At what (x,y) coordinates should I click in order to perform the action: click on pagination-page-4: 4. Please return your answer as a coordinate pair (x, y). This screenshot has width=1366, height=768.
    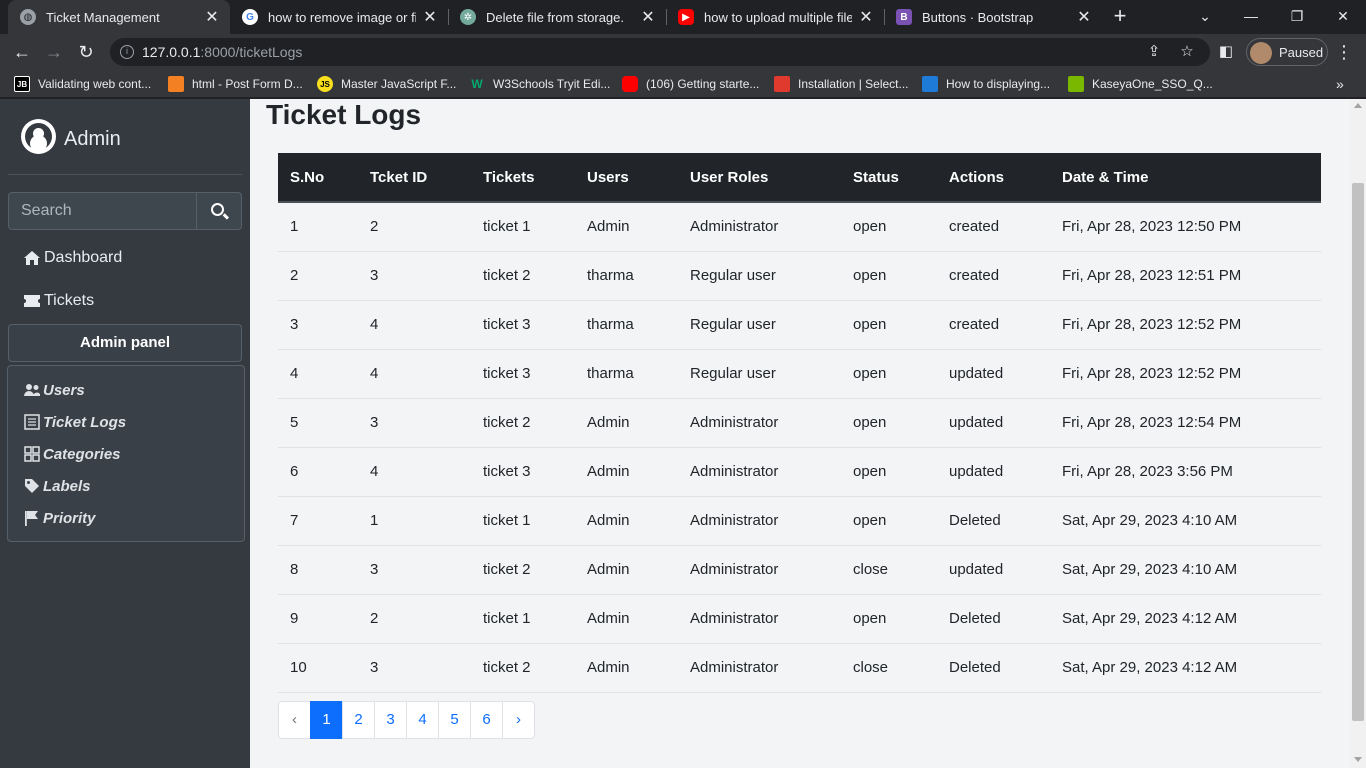
    Looking at the image, I should click on (422, 720).